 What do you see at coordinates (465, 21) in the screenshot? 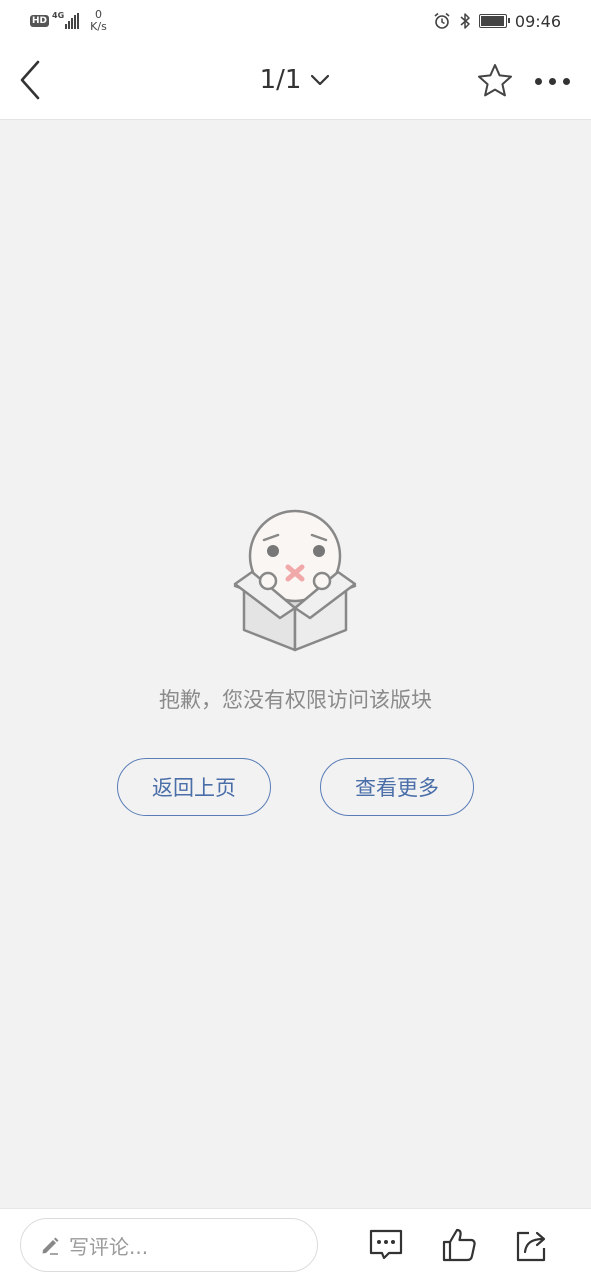
I see `bluetooth-icon` at bounding box center [465, 21].